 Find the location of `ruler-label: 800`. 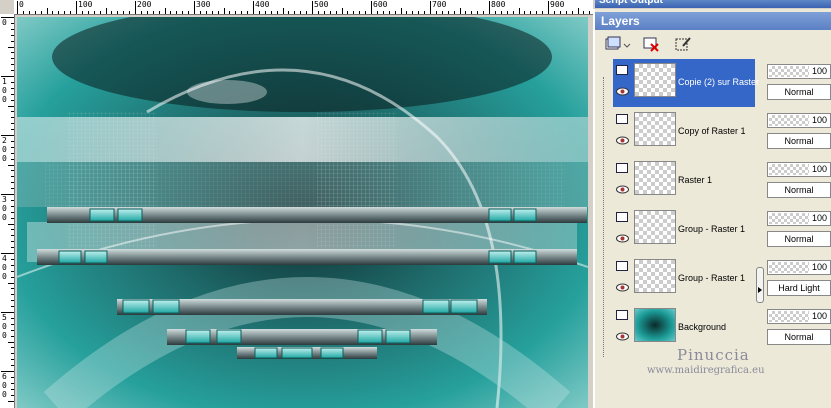

ruler-label: 800 is located at coordinates (498, 4).